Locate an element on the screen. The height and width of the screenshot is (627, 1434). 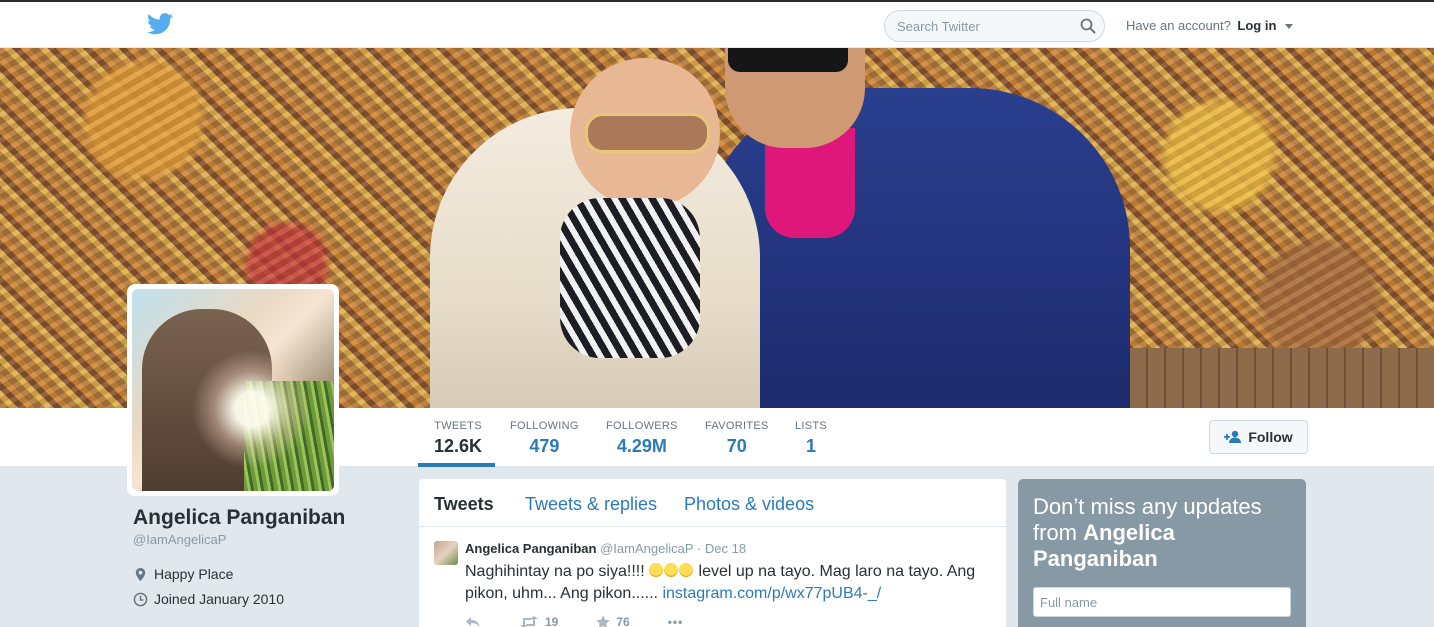
profile-handle: @IamAngelicaP is located at coordinates (179, 539).